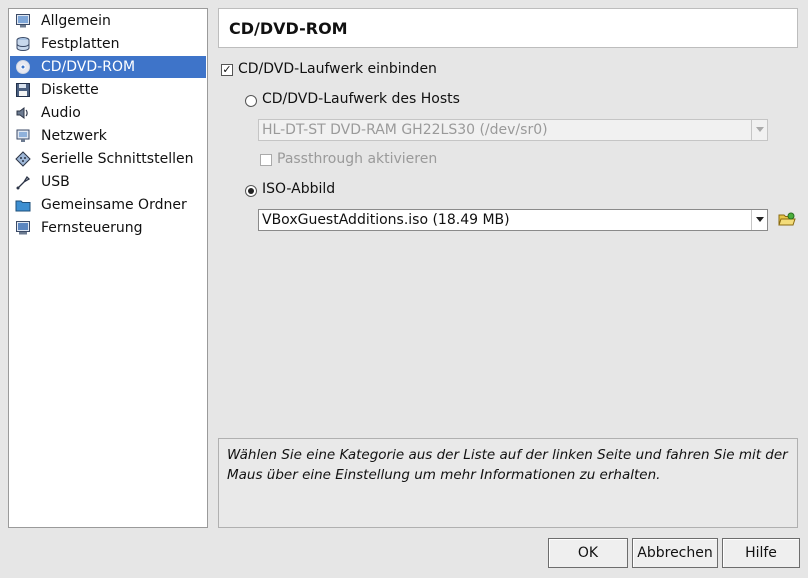  I want to click on general-icon, so click(23, 21).